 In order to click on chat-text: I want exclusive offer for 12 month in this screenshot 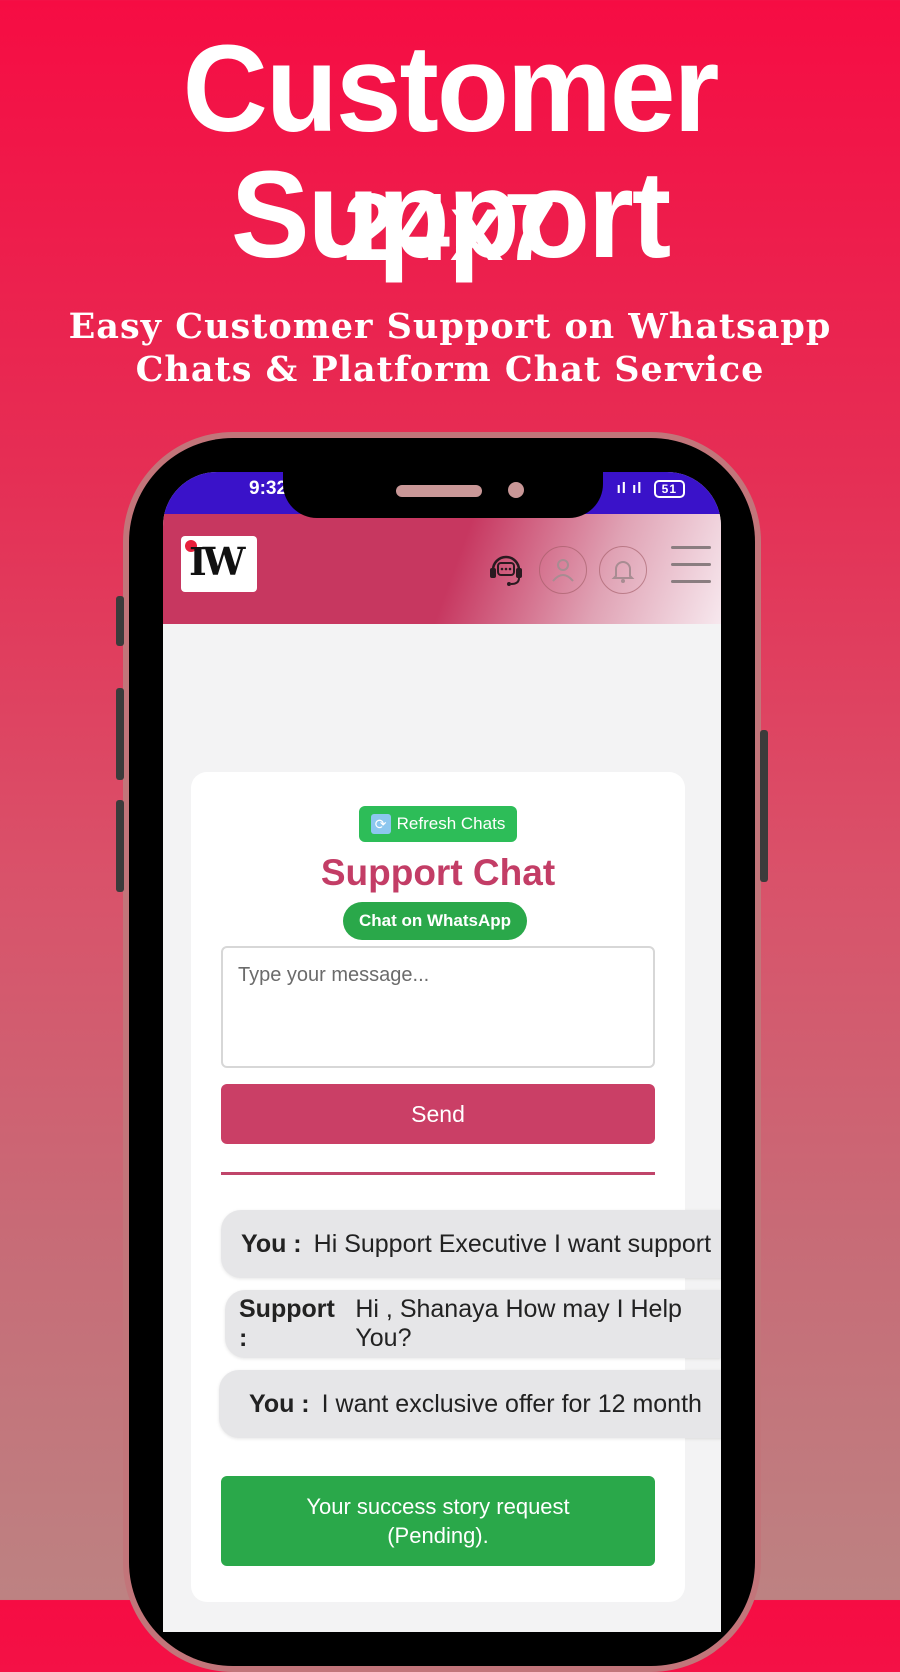, I will do `click(511, 1403)`.